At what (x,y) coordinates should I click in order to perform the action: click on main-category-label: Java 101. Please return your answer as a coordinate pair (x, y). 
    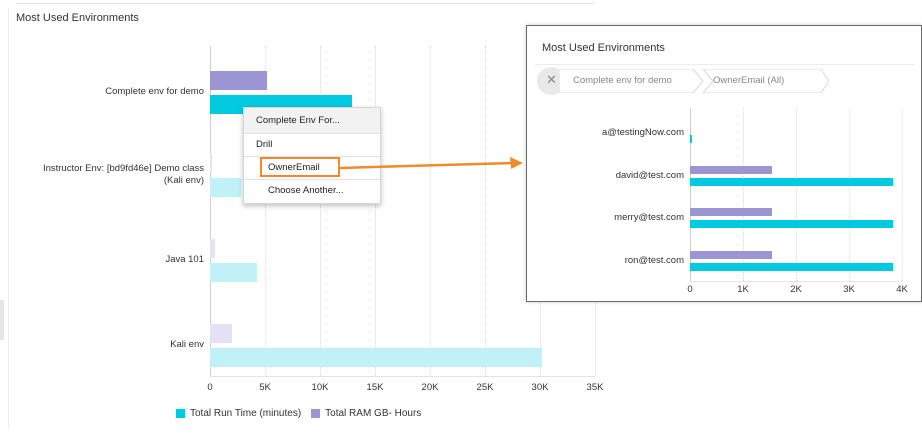
    Looking at the image, I should click on (184, 259).